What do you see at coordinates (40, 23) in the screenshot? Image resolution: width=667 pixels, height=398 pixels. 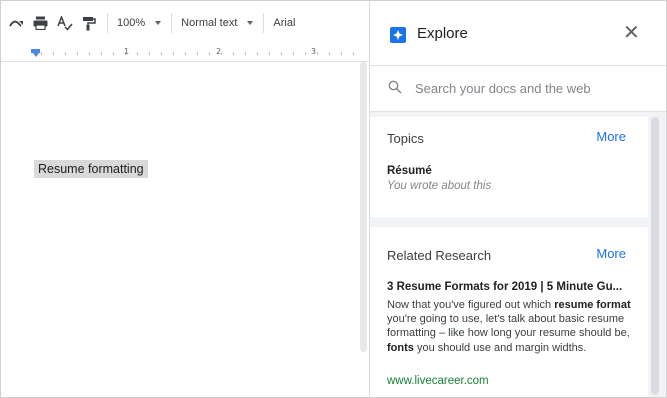 I see `print-icon` at bounding box center [40, 23].